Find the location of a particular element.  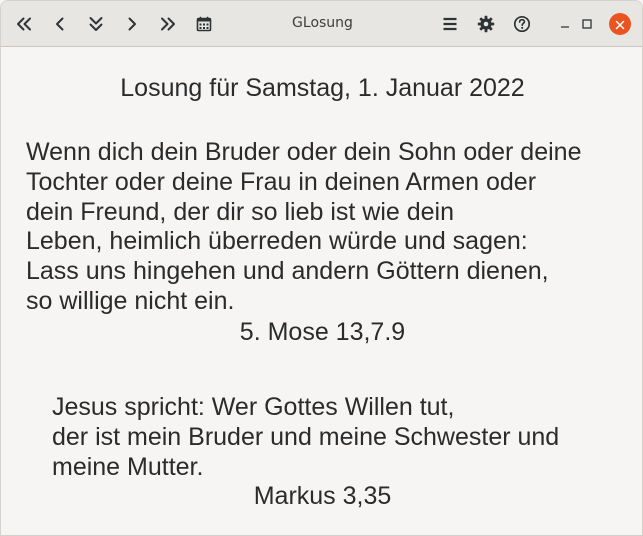

close-button is located at coordinates (620, 24).